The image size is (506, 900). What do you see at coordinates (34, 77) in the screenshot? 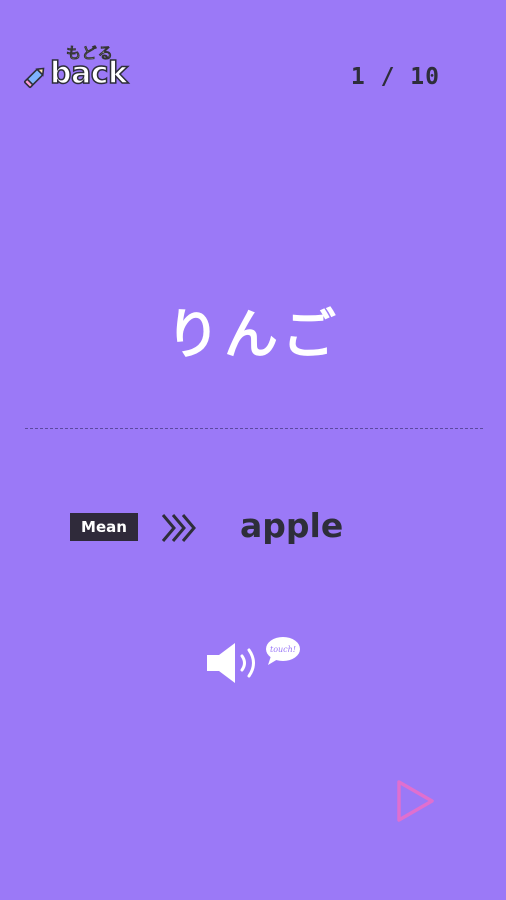
I see `pencil-icon` at bounding box center [34, 77].